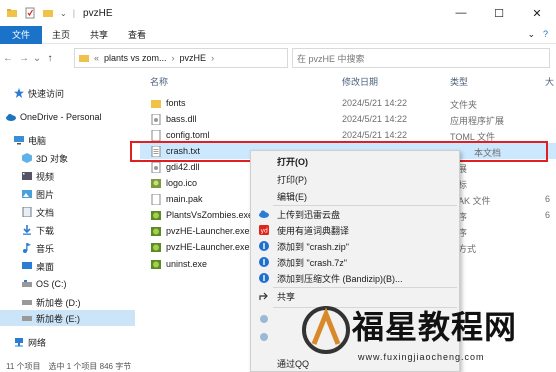  I want to click on column-header-modified: 修改日期, so click(360, 81).